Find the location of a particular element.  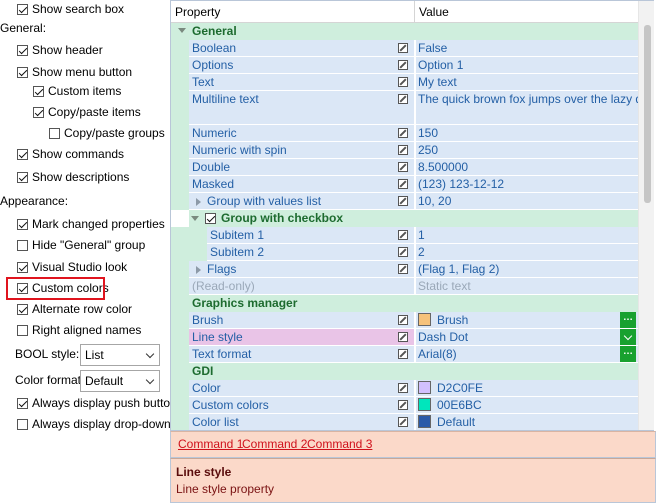

property-row-color: Color D2C0FE is located at coordinates (404, 388).